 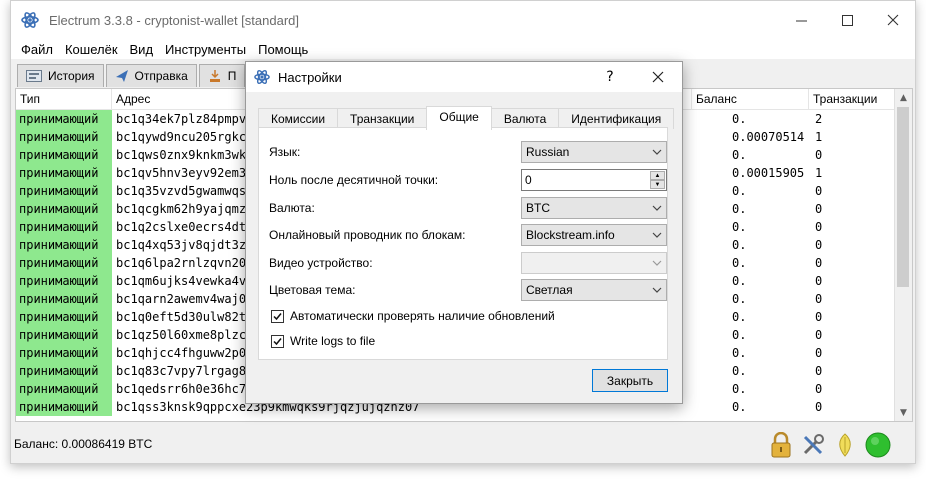 What do you see at coordinates (354, 180) in the screenshot?
I see `decimal-zeros-label: Ноль после десятичной точки:` at bounding box center [354, 180].